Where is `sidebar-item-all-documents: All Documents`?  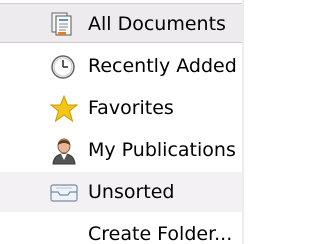
sidebar-item-all-documents: All Documents is located at coordinates (122, 23).